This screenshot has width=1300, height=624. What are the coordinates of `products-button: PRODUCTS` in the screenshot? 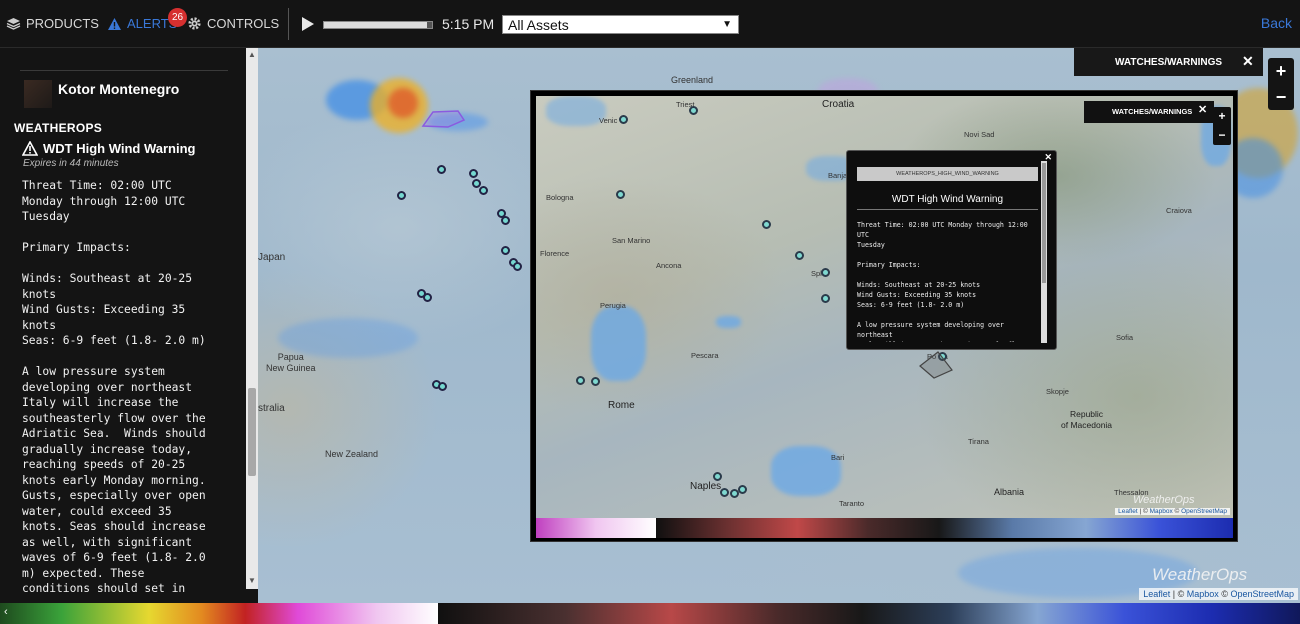 It's located at (52, 23).